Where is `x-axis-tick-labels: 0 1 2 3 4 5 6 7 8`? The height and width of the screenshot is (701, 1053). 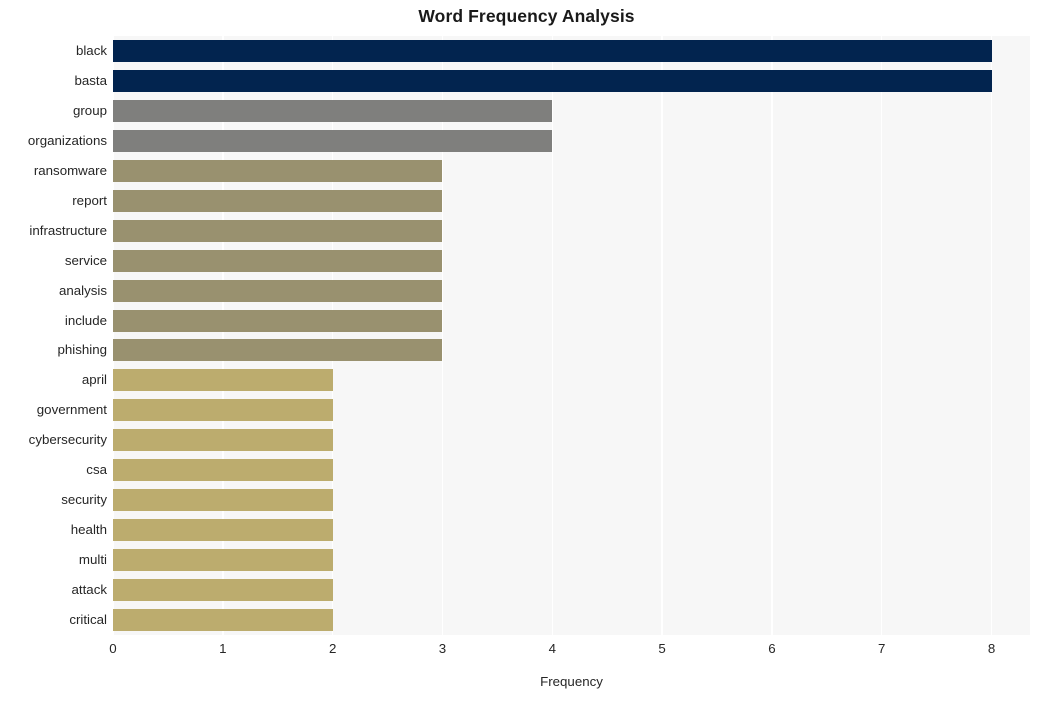 x-axis-tick-labels: 0 1 2 3 4 5 6 7 8 is located at coordinates (569, 652).